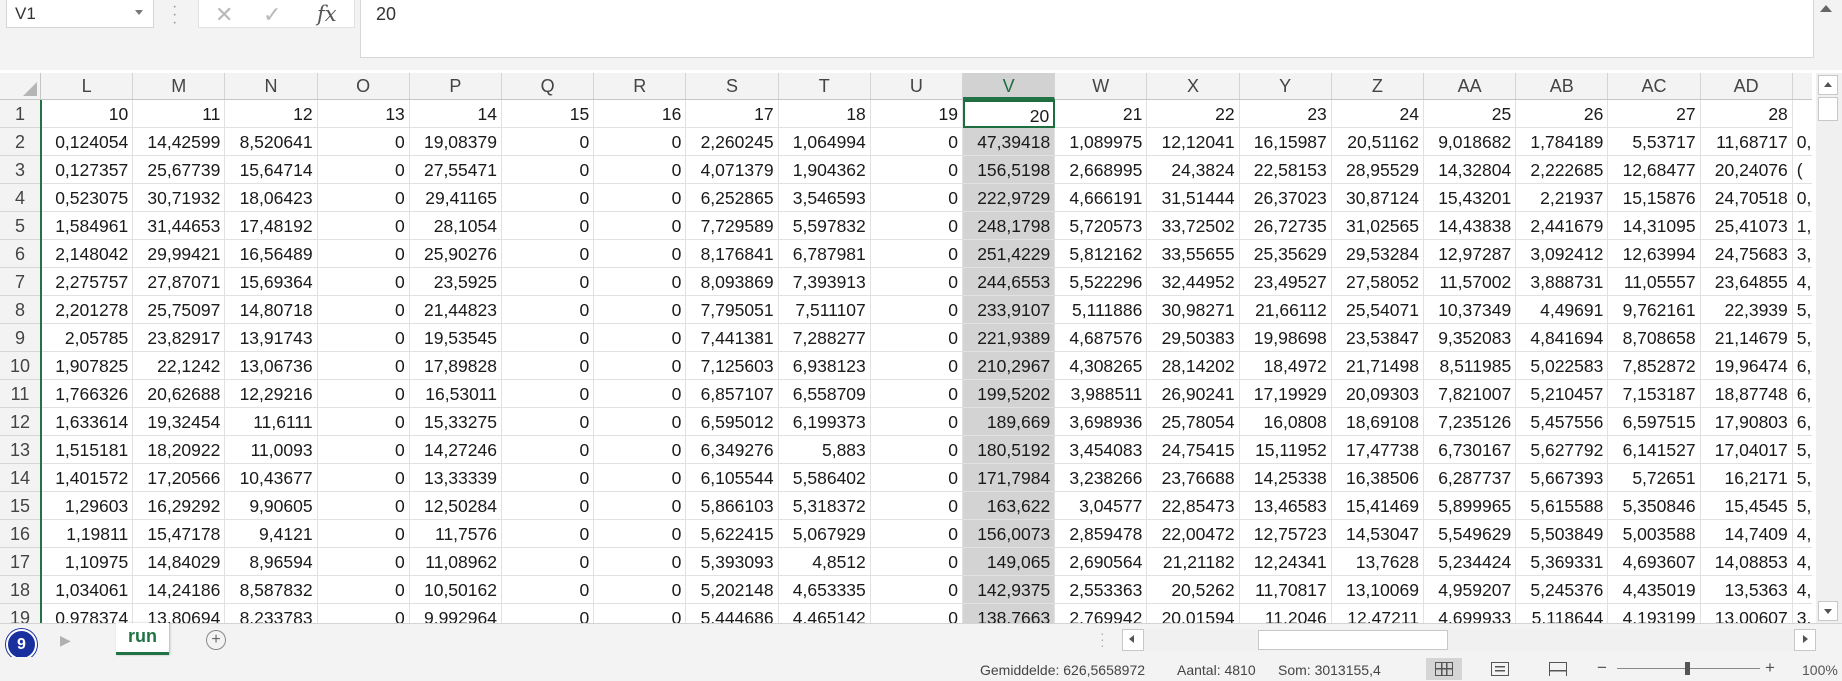 The height and width of the screenshot is (681, 1842). Describe the element at coordinates (179, 338) in the screenshot. I see `cell: 23,82917` at that location.